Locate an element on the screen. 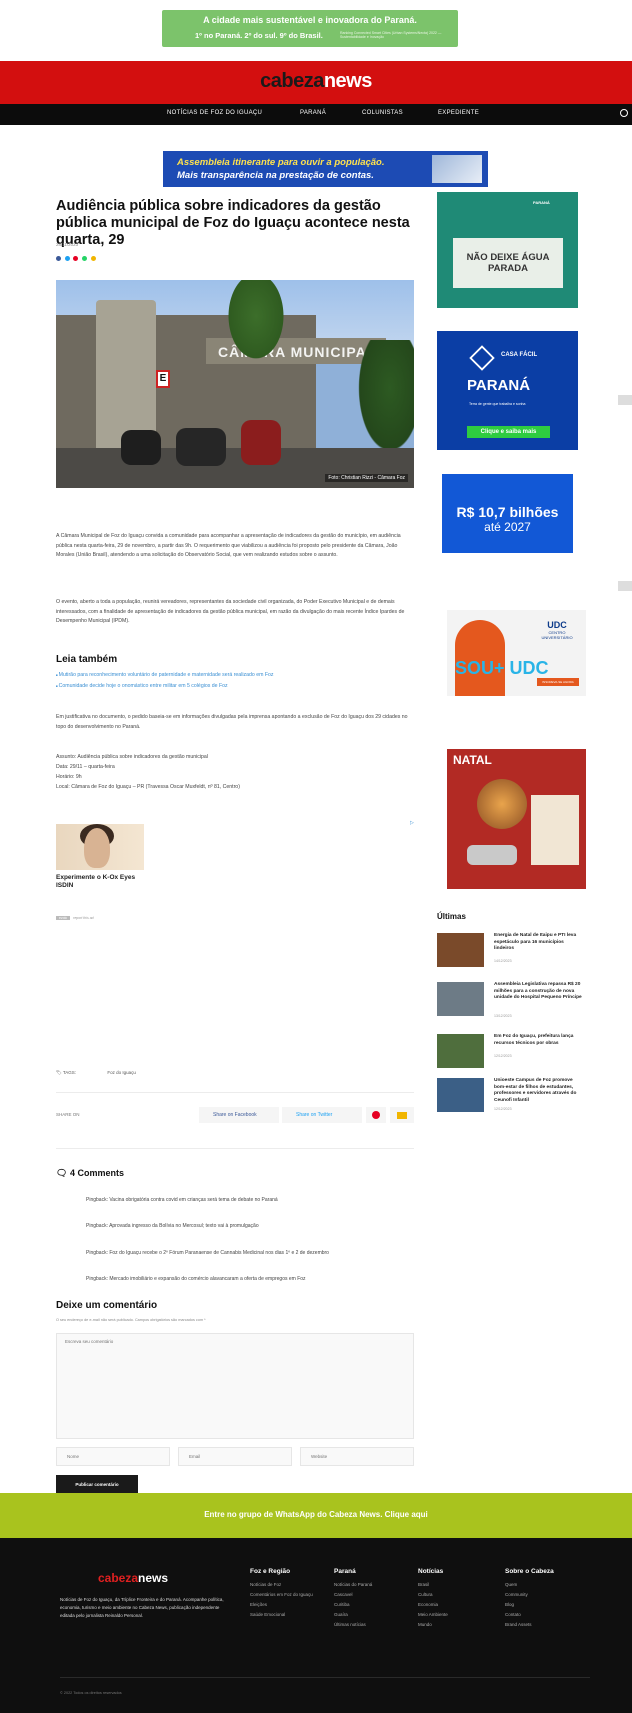  footer-link: Economia is located at coordinates (455, 1605).